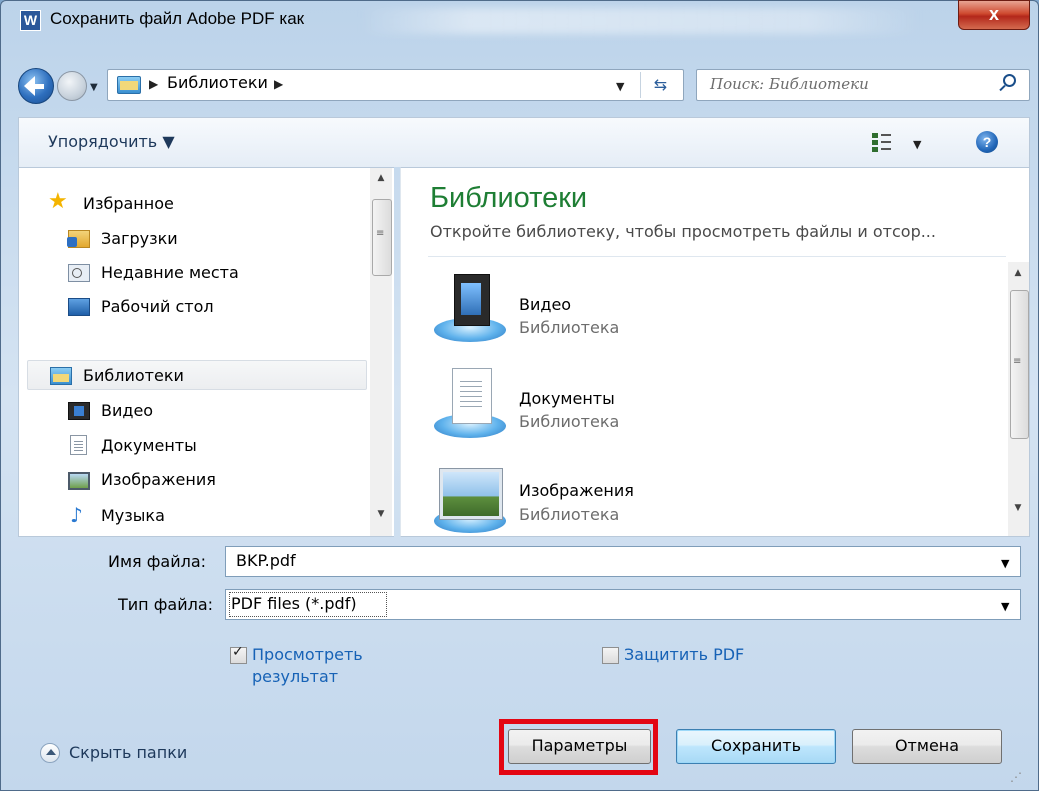 The width and height of the screenshot is (1039, 791). Describe the element at coordinates (579, 746) in the screenshot. I see `params-button: Параметры` at that location.